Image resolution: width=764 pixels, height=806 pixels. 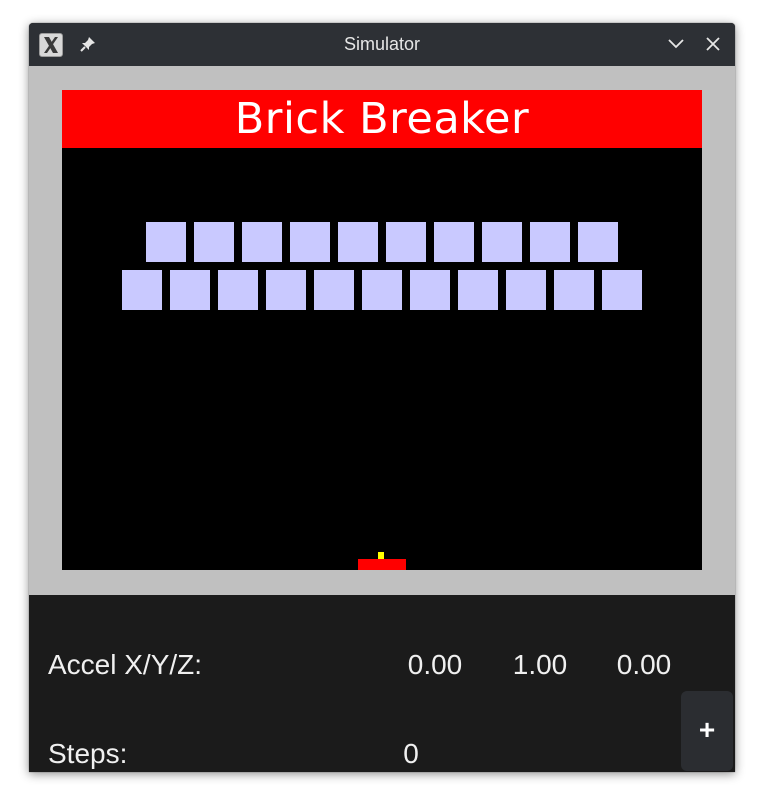 I want to click on title-bar: Simulator, so click(x=382, y=44).